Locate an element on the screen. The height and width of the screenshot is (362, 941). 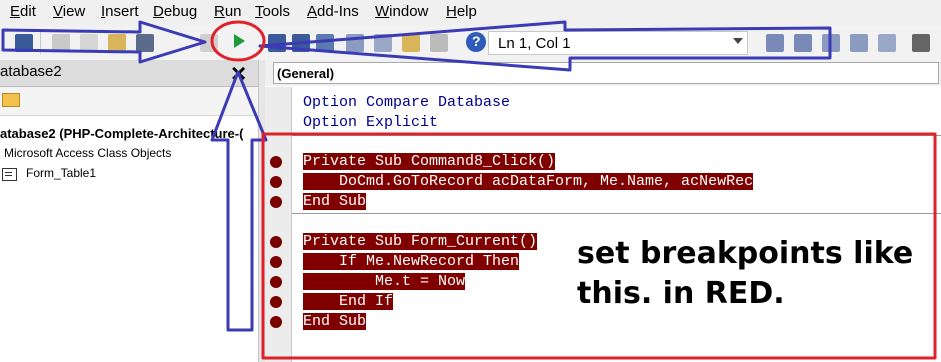
code-line: Me.t = Now is located at coordinates (384, 281).